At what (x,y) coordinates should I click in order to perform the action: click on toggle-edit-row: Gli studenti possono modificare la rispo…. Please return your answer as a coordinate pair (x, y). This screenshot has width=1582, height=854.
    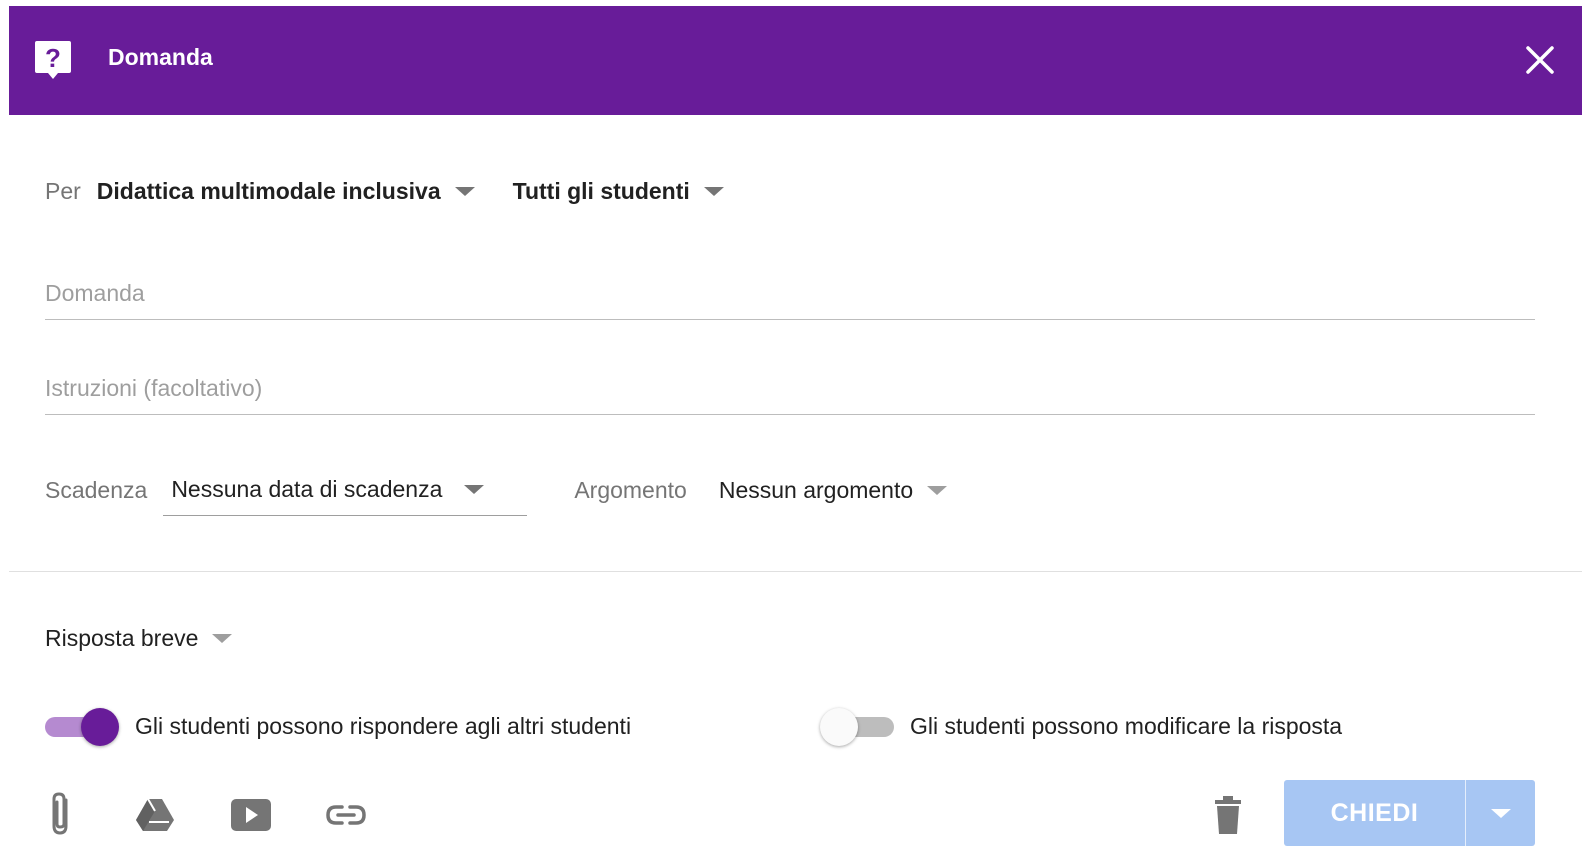
    Looking at the image, I should click on (1081, 727).